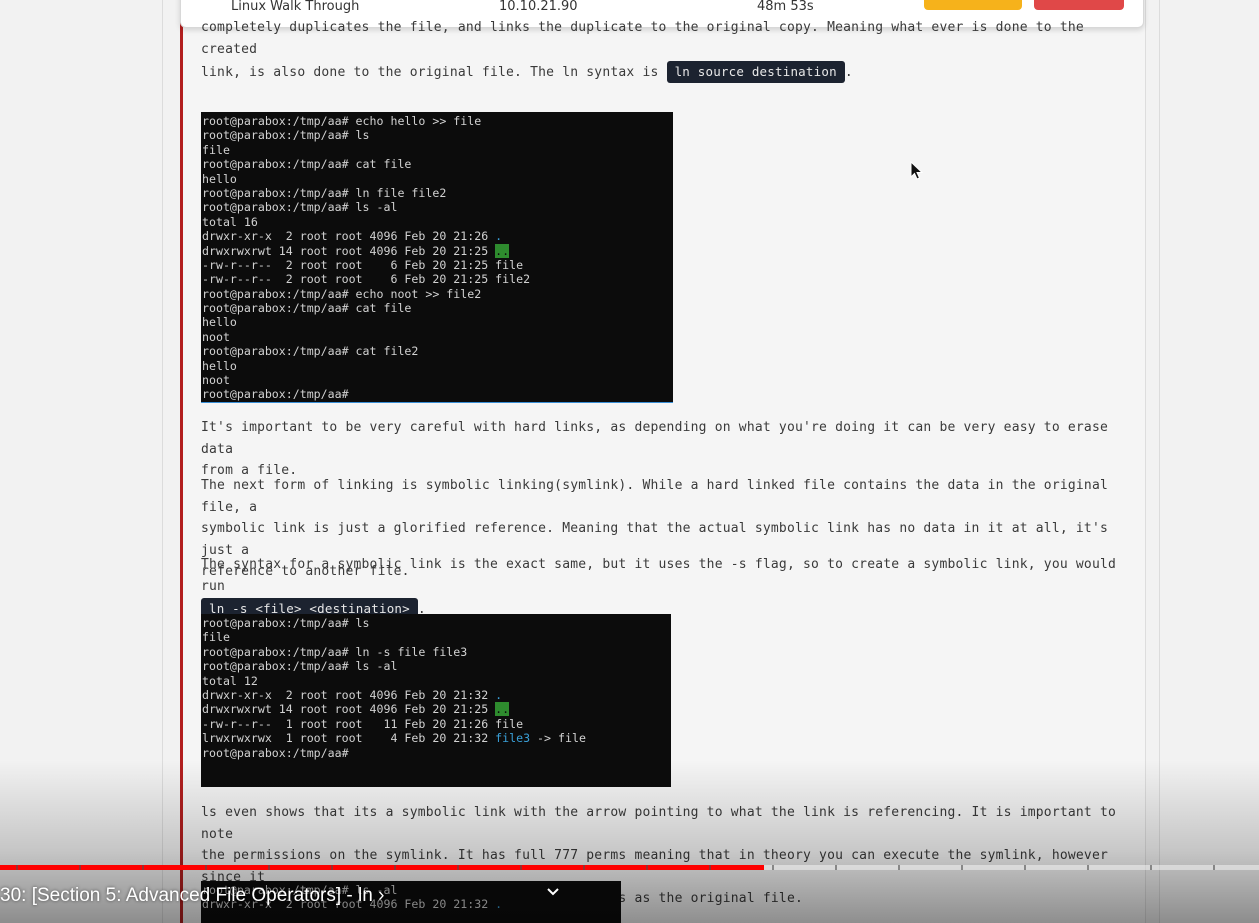 The width and height of the screenshot is (1259, 923). Describe the element at coordinates (230, 221) in the screenshot. I see `terminal-line: total 16` at that location.